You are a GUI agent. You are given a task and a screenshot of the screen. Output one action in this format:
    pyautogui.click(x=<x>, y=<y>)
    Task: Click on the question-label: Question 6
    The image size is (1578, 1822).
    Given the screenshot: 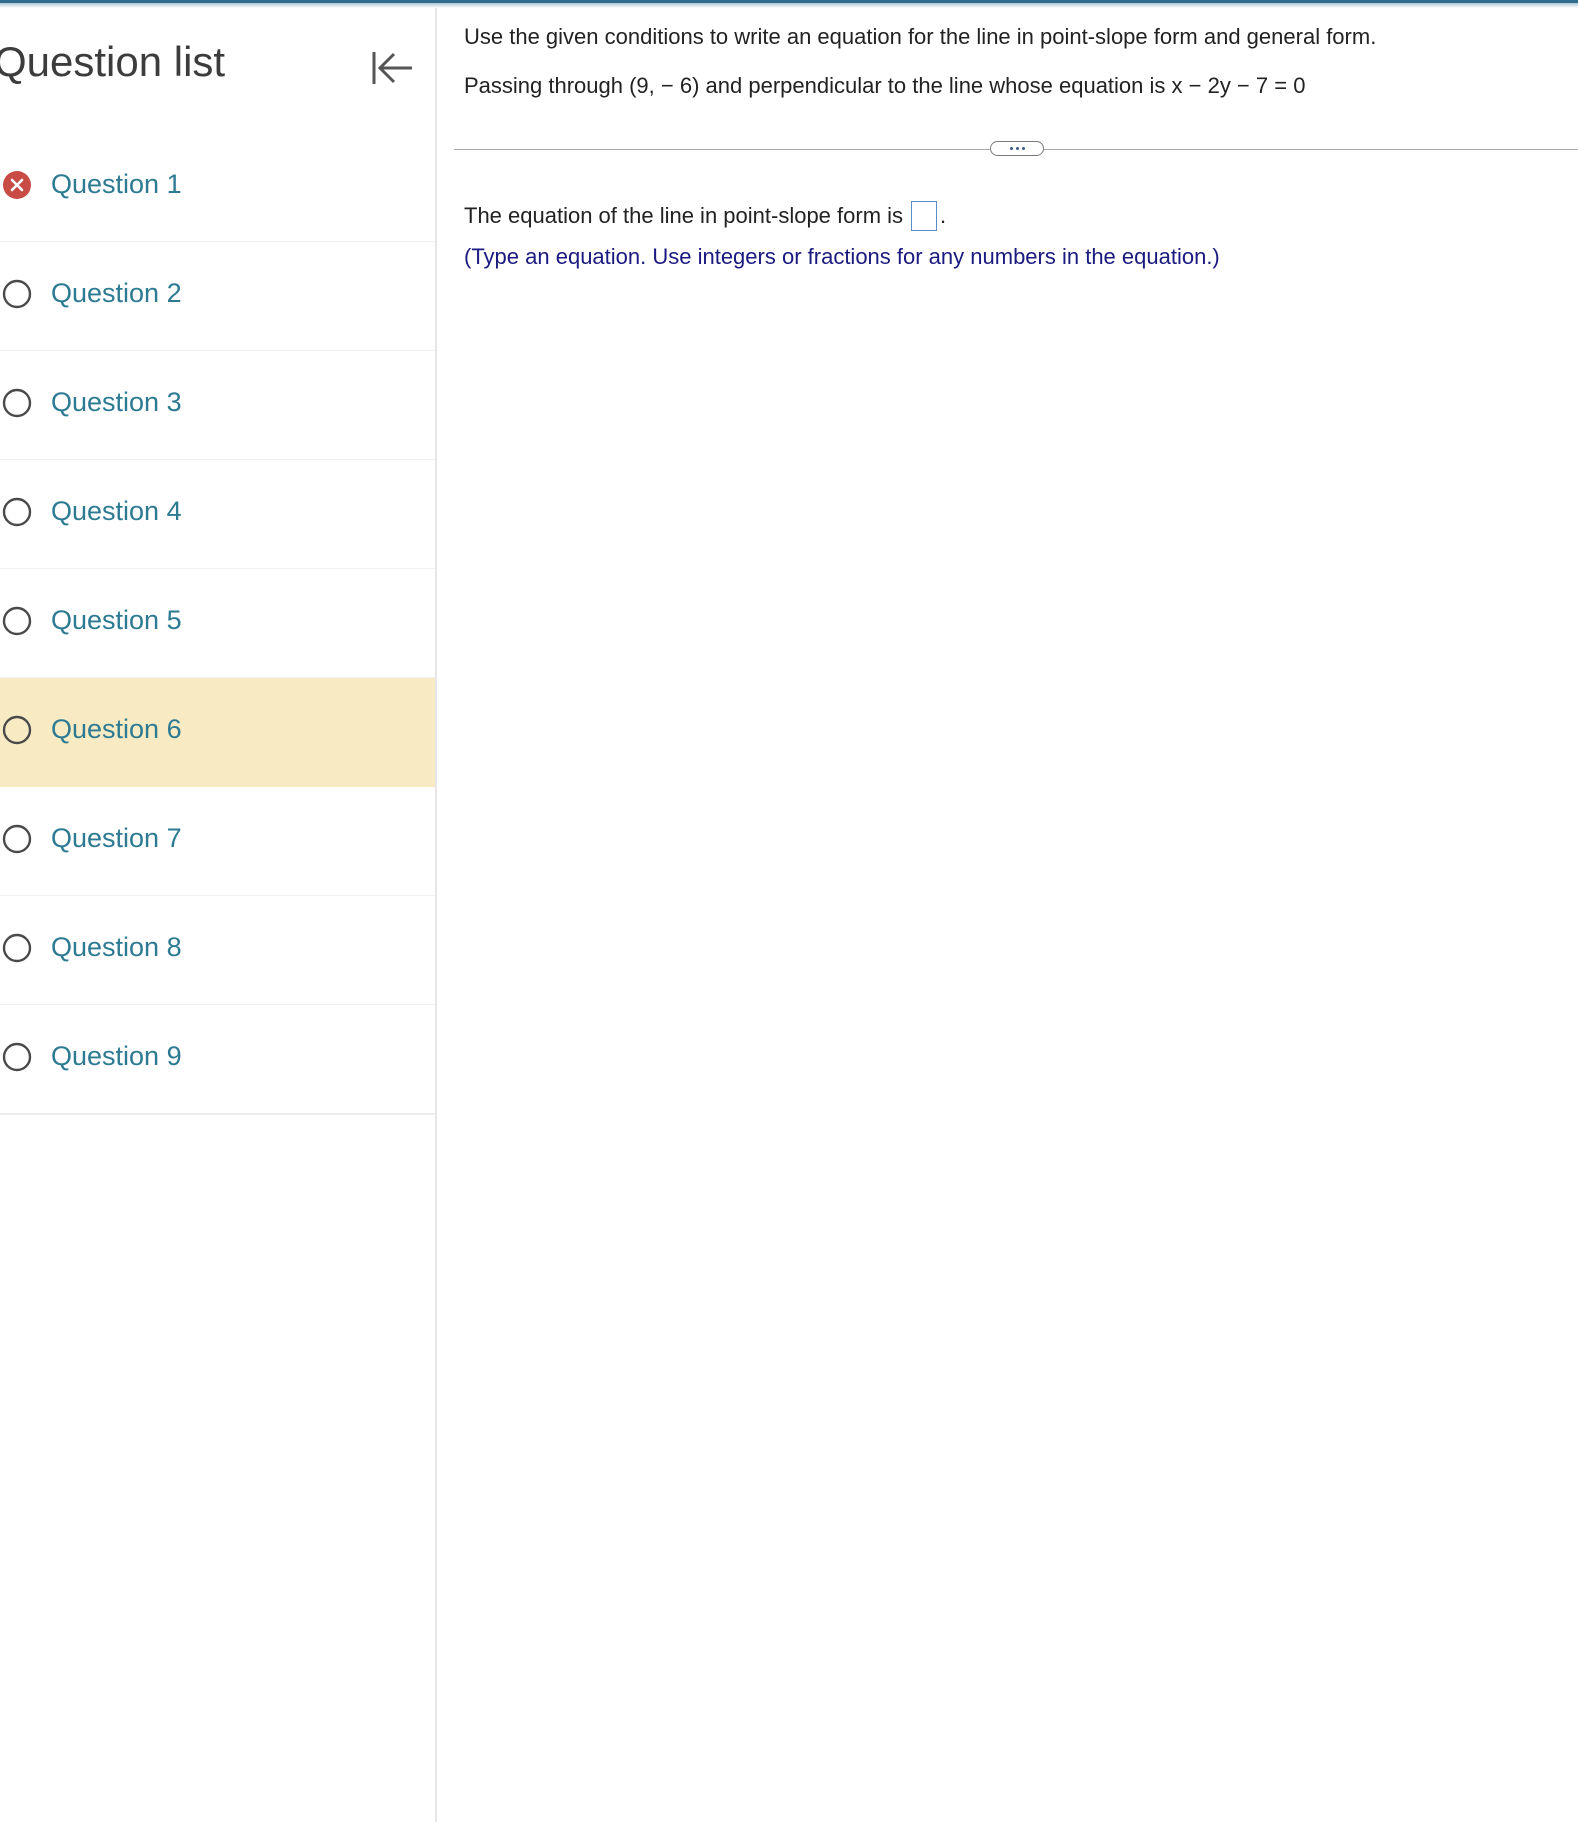 What is the action you would take?
    pyautogui.click(x=116, y=729)
    